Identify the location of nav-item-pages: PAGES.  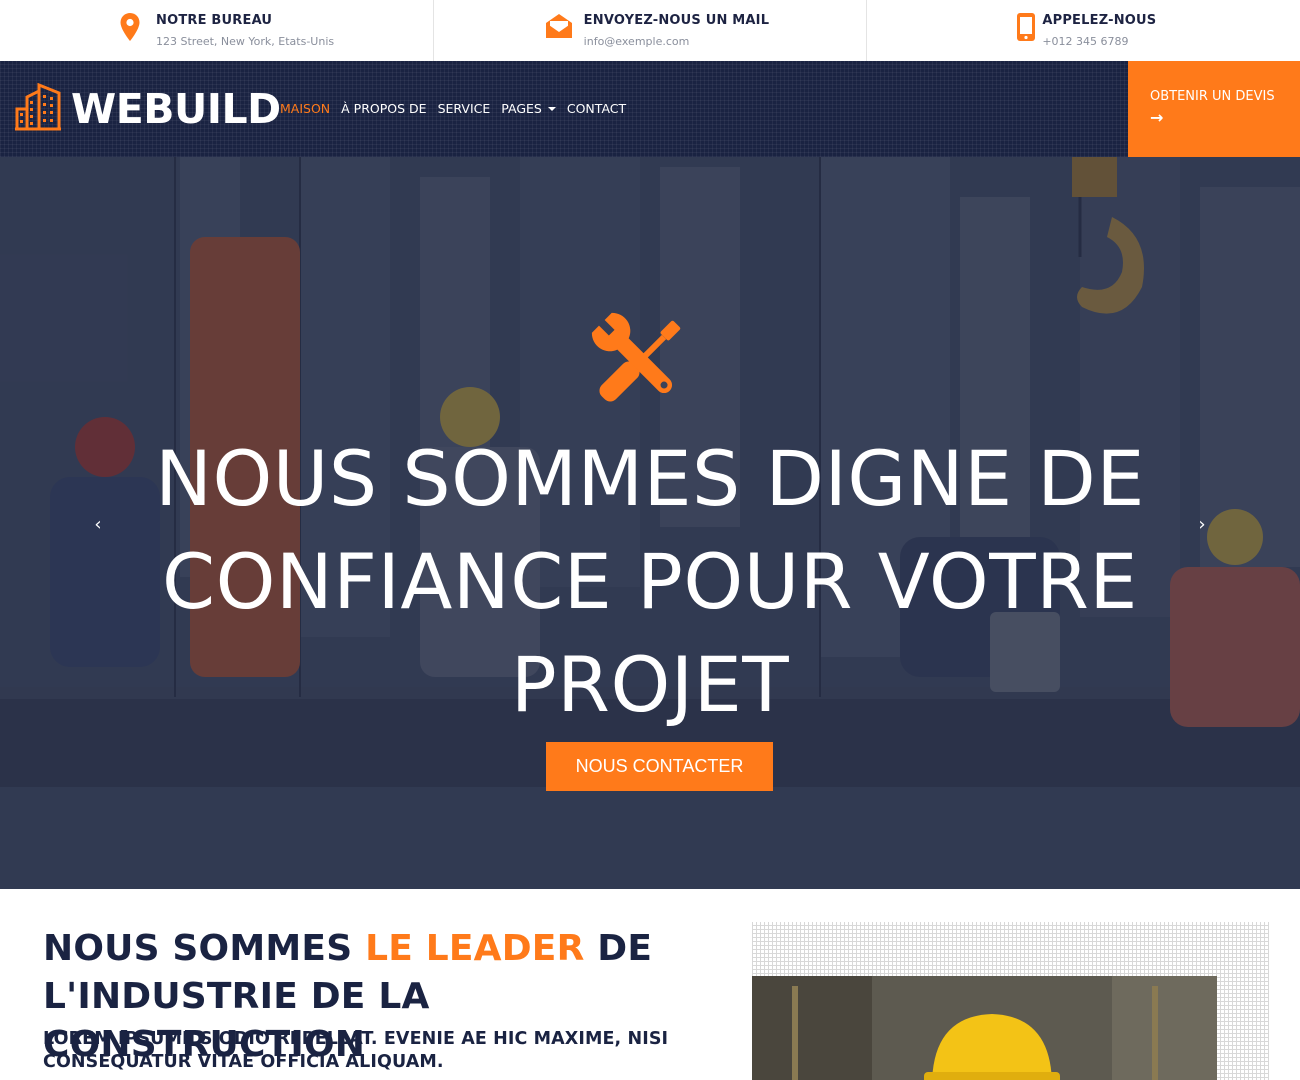
(528, 108).